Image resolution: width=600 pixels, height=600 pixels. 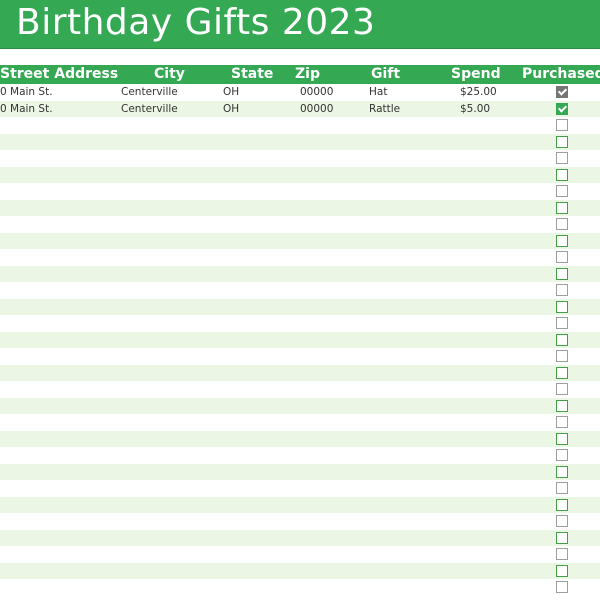 I want to click on table-row: 0 Main St. Centerville OH 00000 Hat $25.00, so click(x=300, y=92).